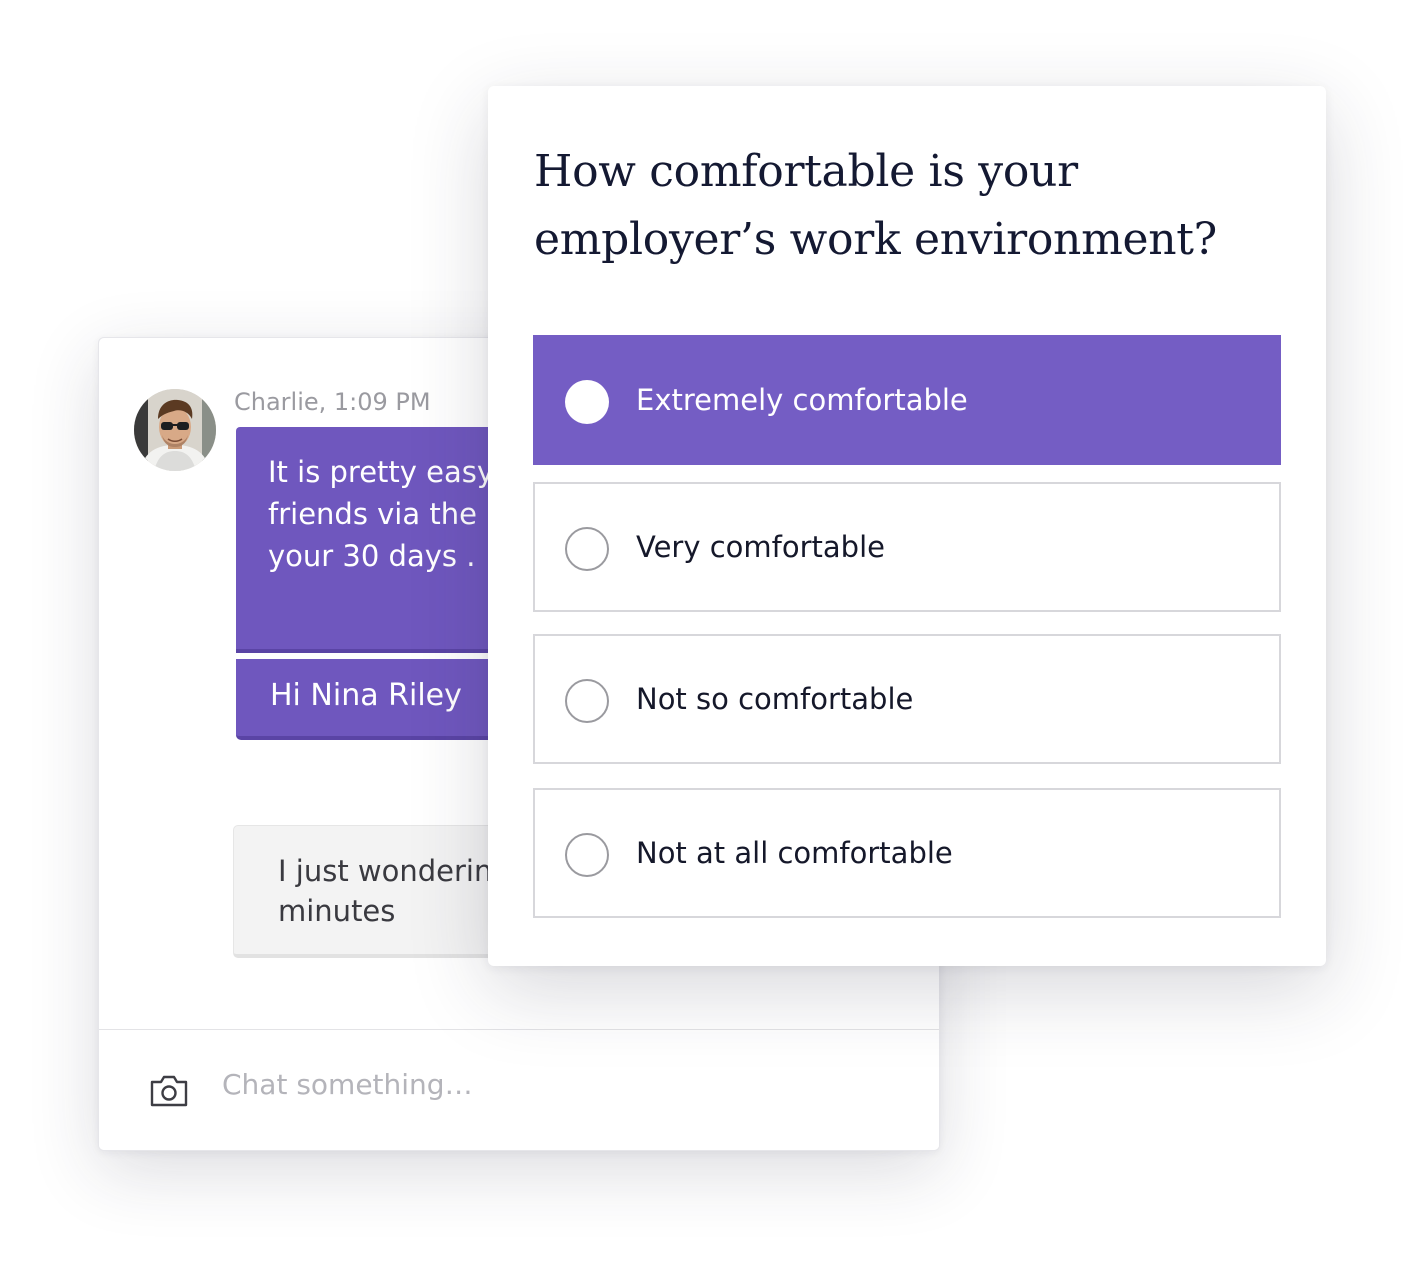 This screenshot has width=1426, height=1262. I want to click on camera-icon, so click(169, 1091).